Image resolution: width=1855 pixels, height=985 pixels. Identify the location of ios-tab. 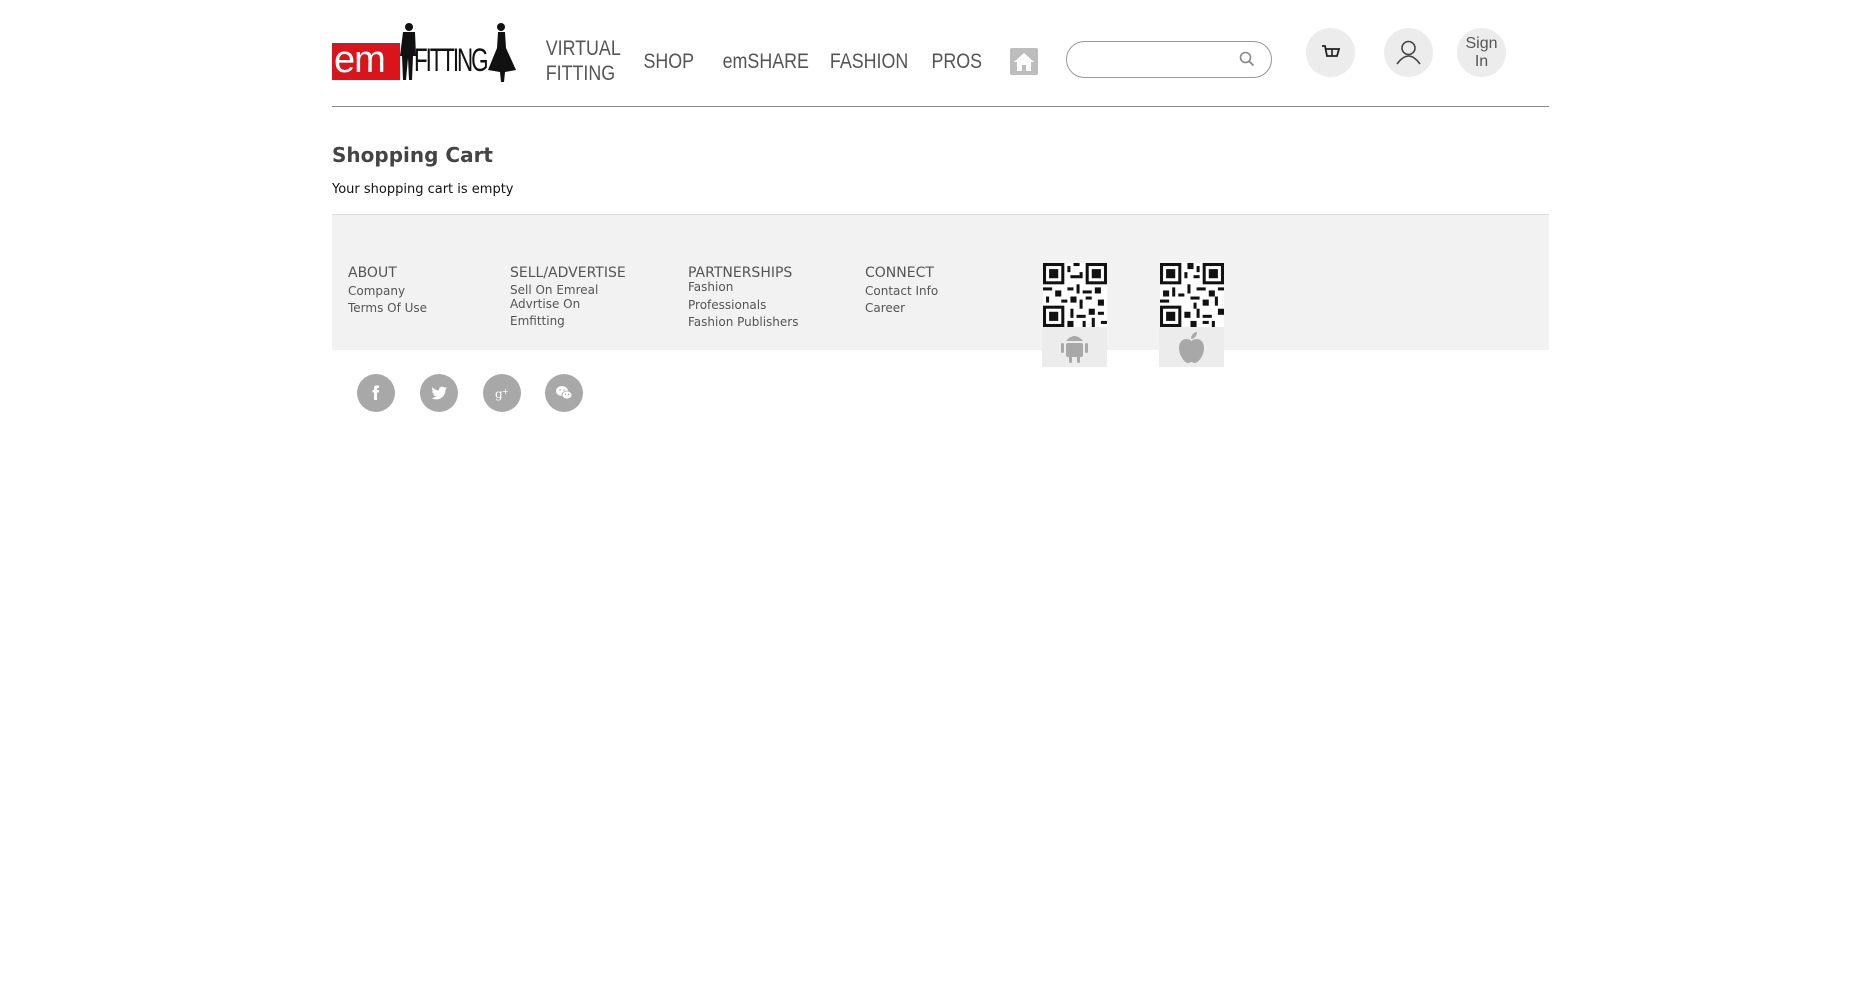
(1191, 347).